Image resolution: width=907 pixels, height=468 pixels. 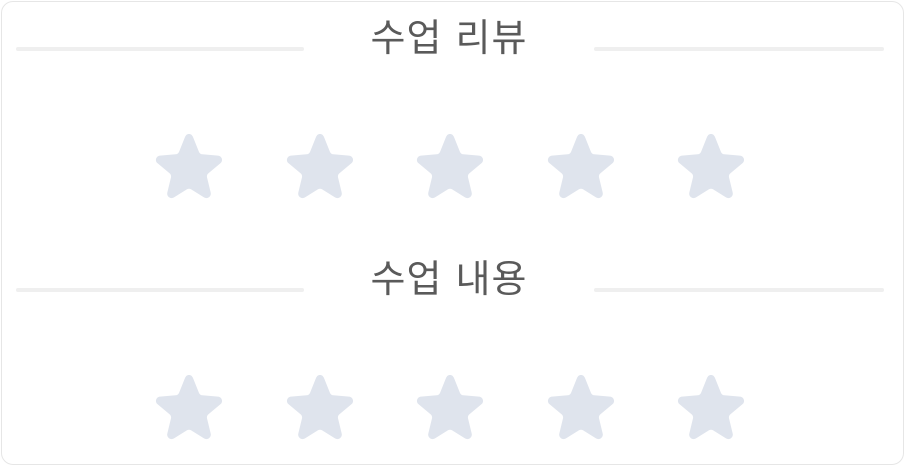 I want to click on section-header: 수업 내용, so click(x=452, y=279).